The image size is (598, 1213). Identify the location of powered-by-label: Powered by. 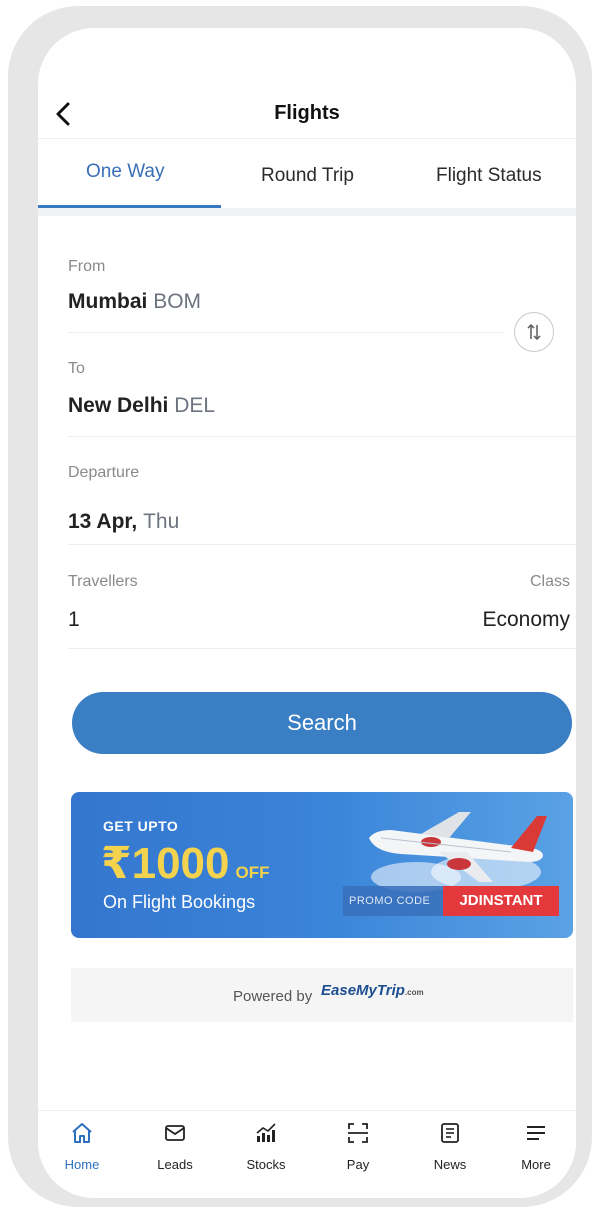
(273, 996).